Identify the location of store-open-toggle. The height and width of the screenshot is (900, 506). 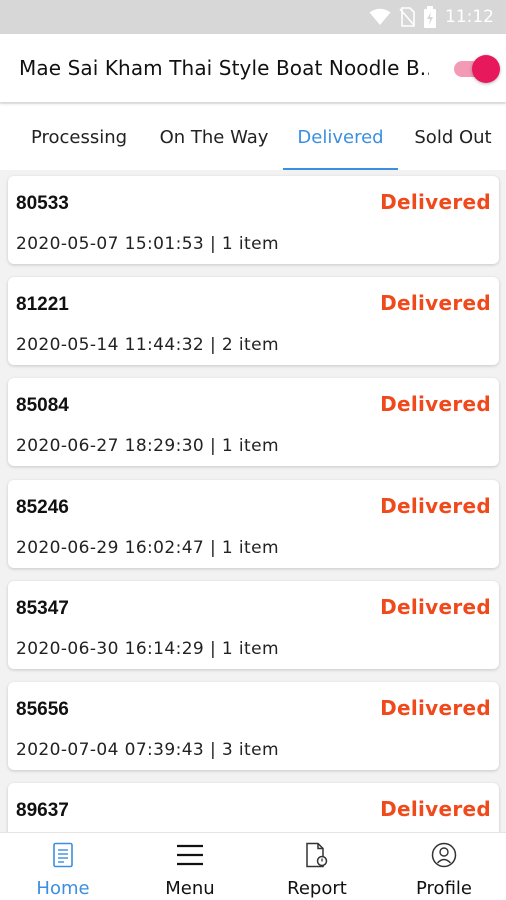
(476, 68).